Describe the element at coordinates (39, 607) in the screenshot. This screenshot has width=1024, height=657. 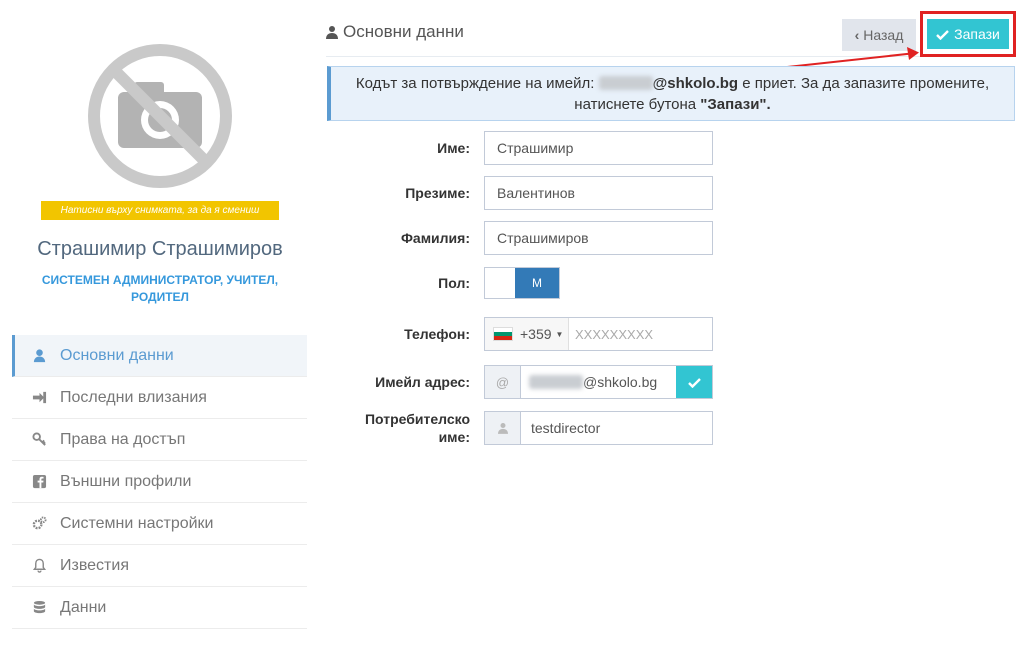
I see `database-icon` at that location.